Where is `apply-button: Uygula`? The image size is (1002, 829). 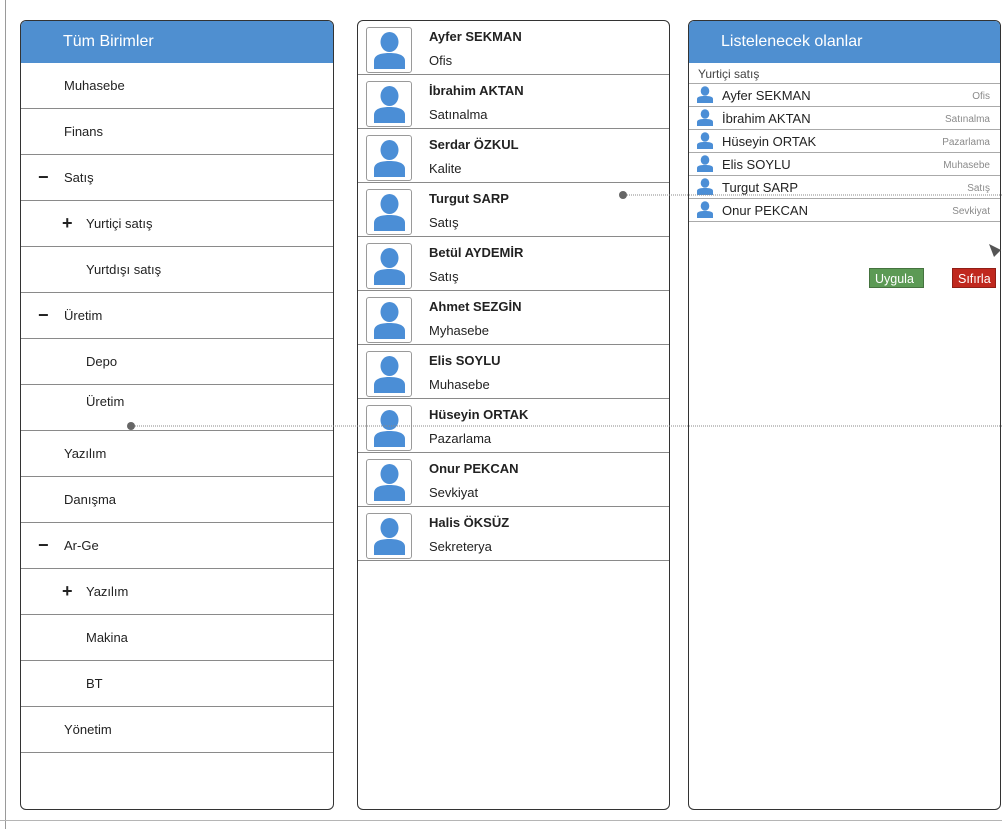
apply-button: Uygula is located at coordinates (896, 278).